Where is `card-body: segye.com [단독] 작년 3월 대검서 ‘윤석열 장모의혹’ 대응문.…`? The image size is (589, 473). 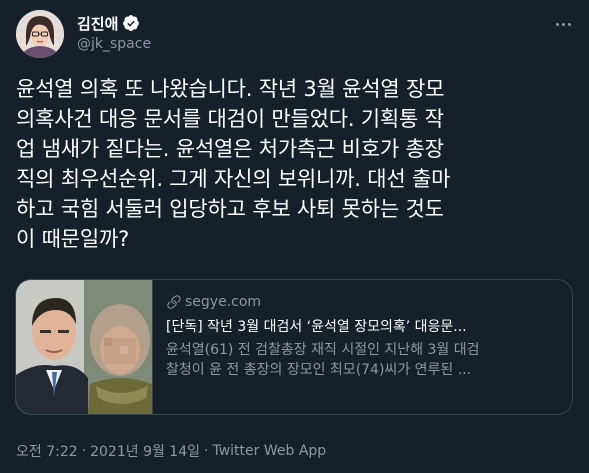
card-body: segye.com [단독] 작년 3월 대검서 ‘윤석열 장모의혹’ 대응문.… is located at coordinates (363, 336).